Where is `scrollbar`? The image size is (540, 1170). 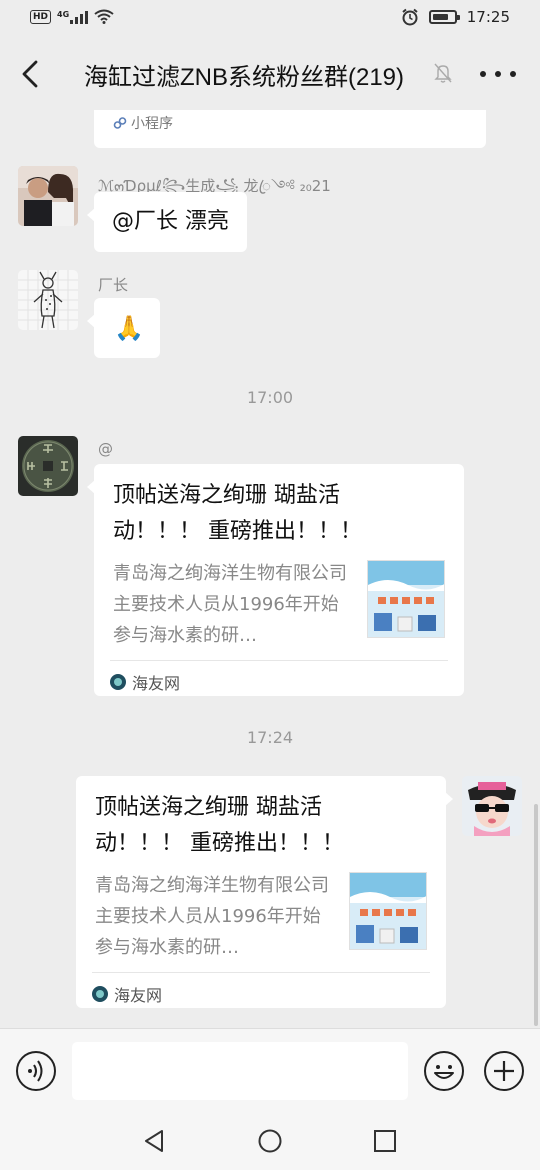 scrollbar is located at coordinates (536, 915).